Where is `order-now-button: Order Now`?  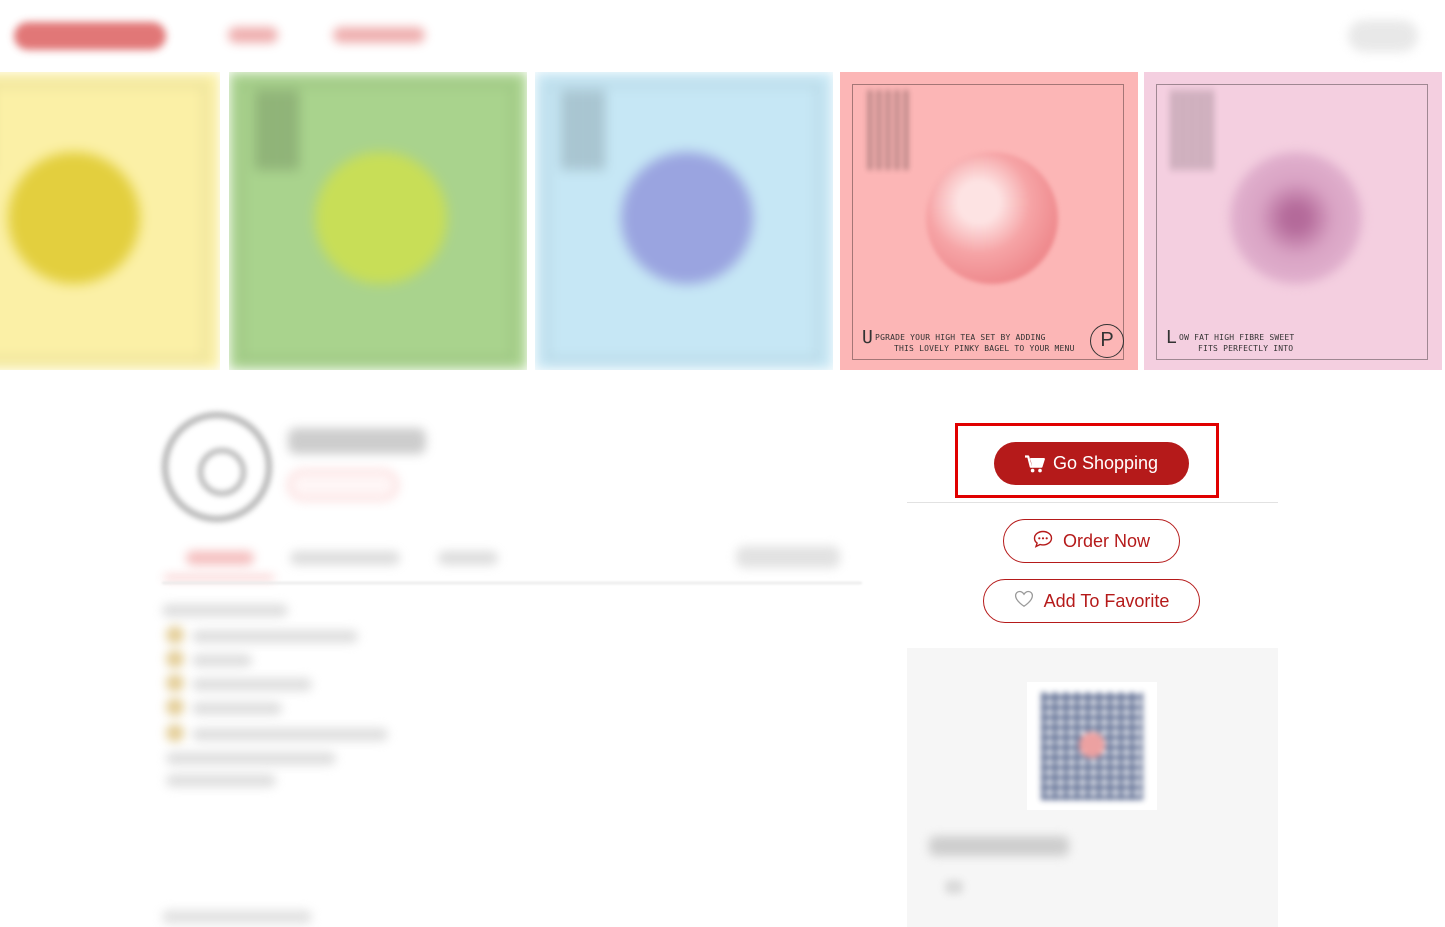
order-now-button: Order Now is located at coordinates (1091, 541).